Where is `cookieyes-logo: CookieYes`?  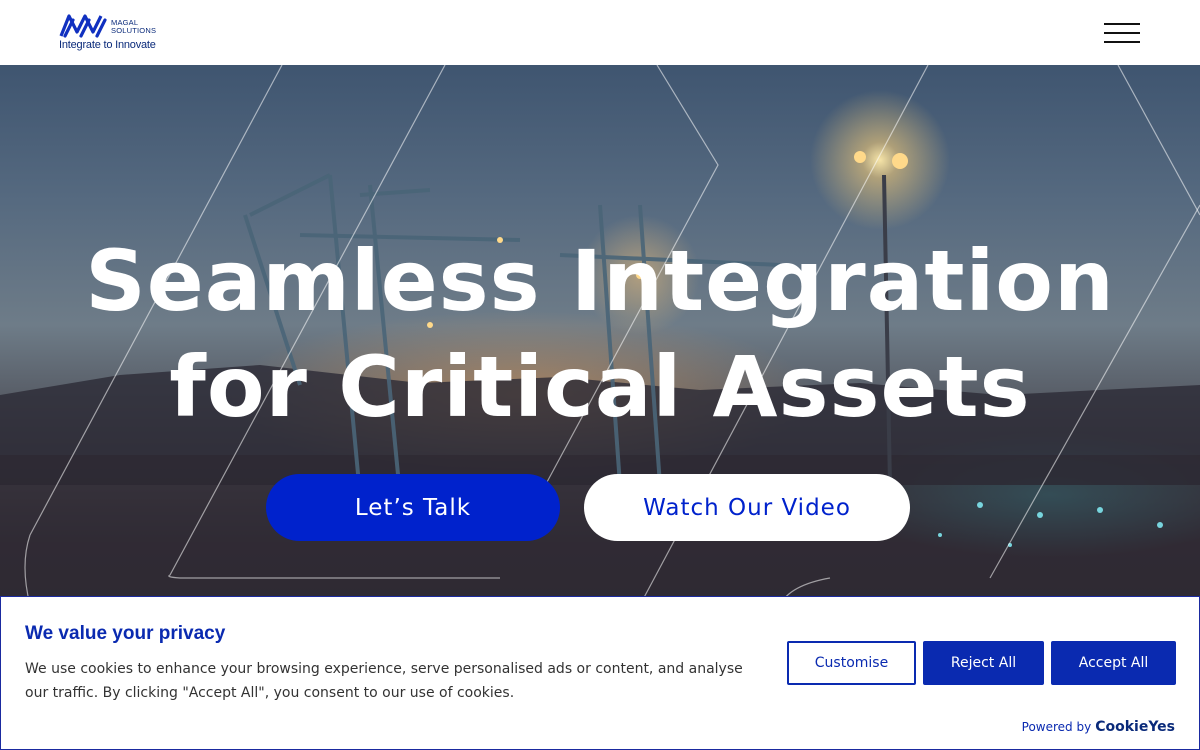
cookieyes-logo: CookieYes is located at coordinates (1135, 727).